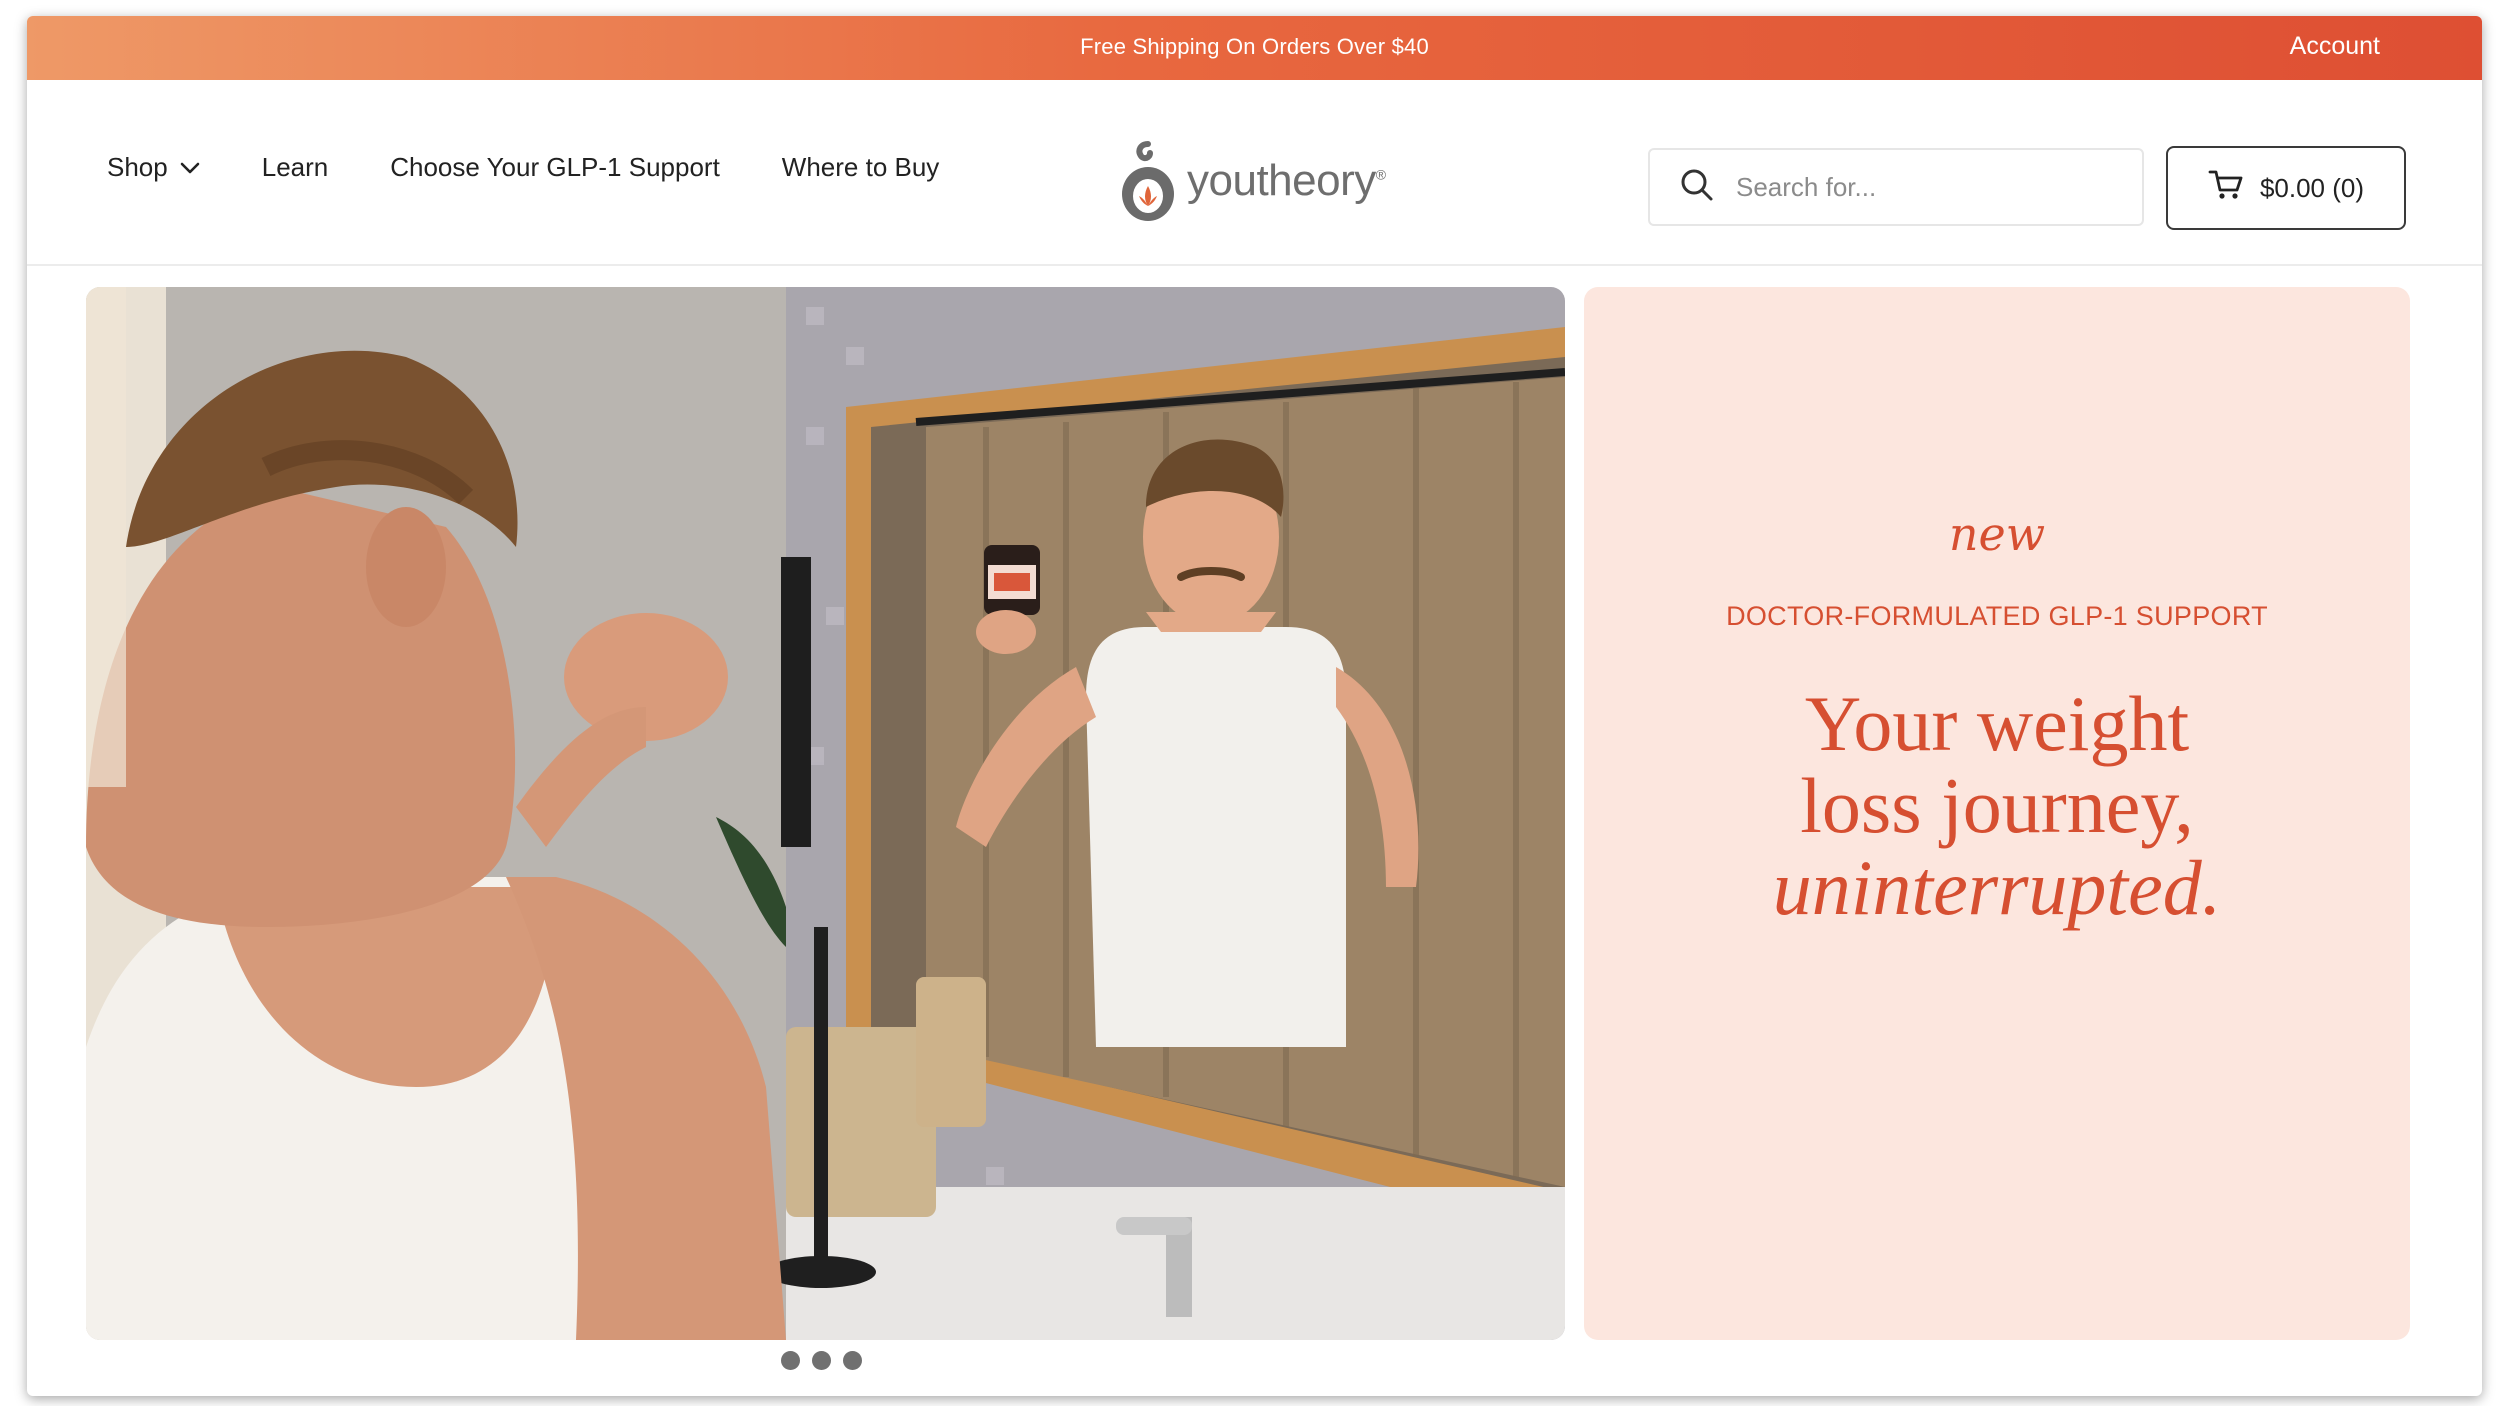  I want to click on hero-kicker: DOCTOR-FORMULATED GLP-1 SUPPORT, so click(1997, 616).